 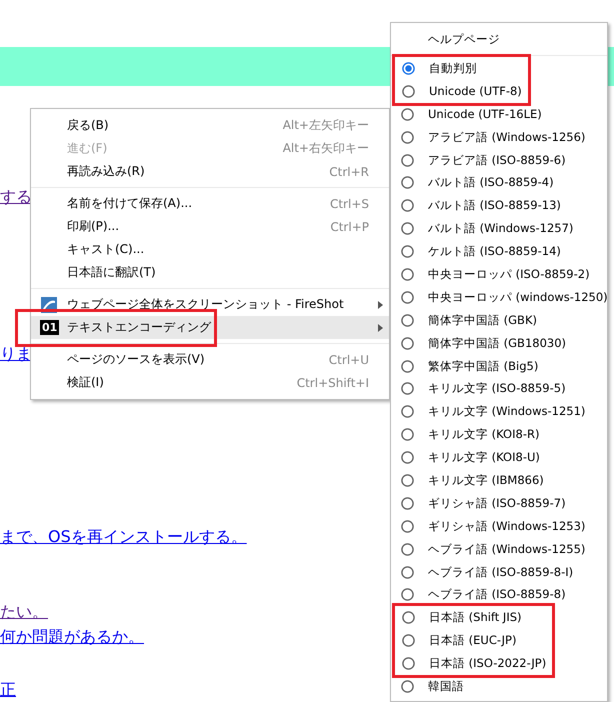 I want to click on encoding-option: ヘブライ語 (ISO-8859-8-I), so click(x=499, y=572).